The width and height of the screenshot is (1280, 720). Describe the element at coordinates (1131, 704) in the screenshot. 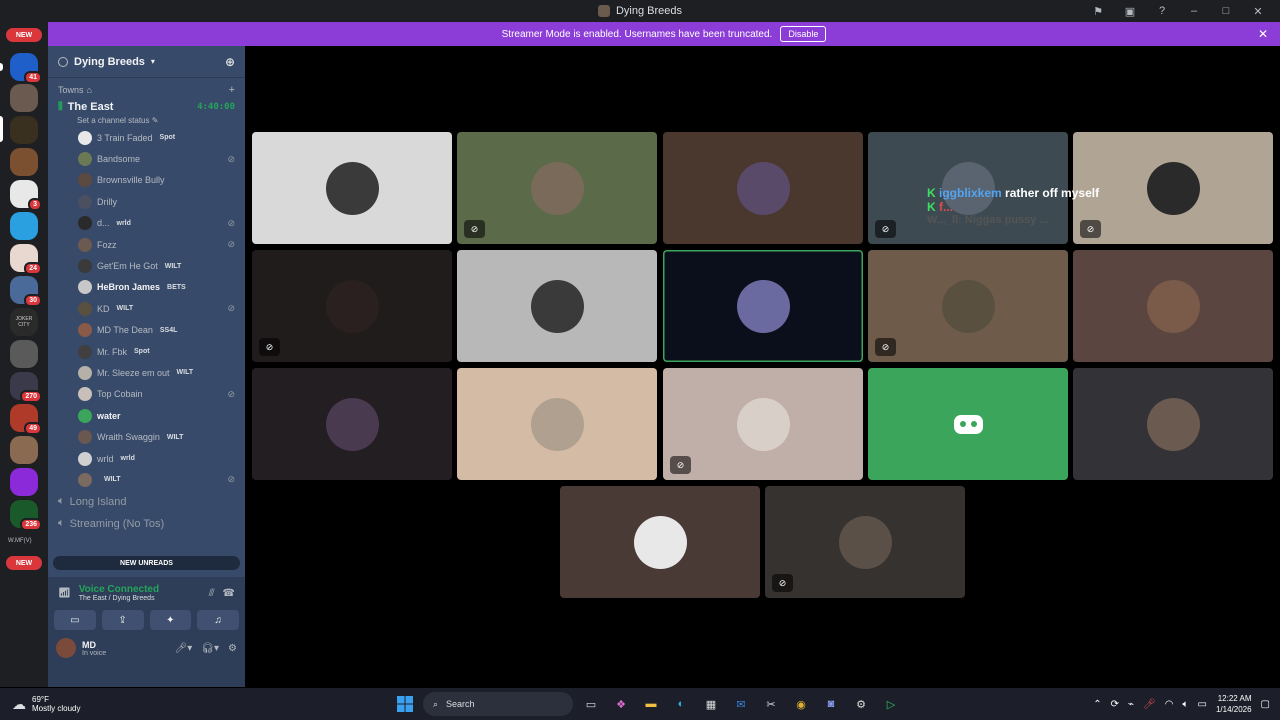

I see `network-icon: ⌁` at that location.